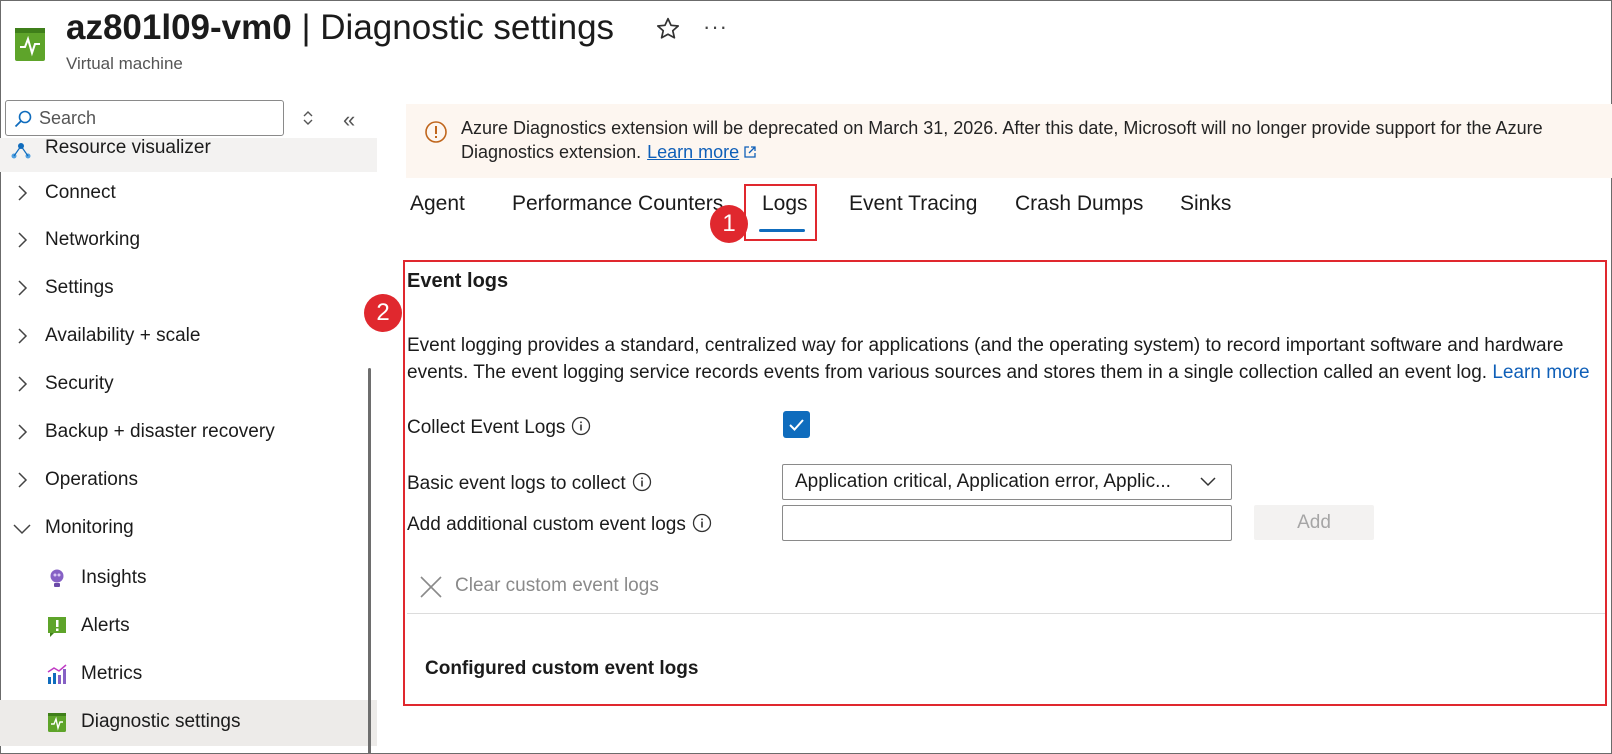 This screenshot has height=754, width=1612. Describe the element at coordinates (30, 44) in the screenshot. I see `virtual-machine-icon` at that location.